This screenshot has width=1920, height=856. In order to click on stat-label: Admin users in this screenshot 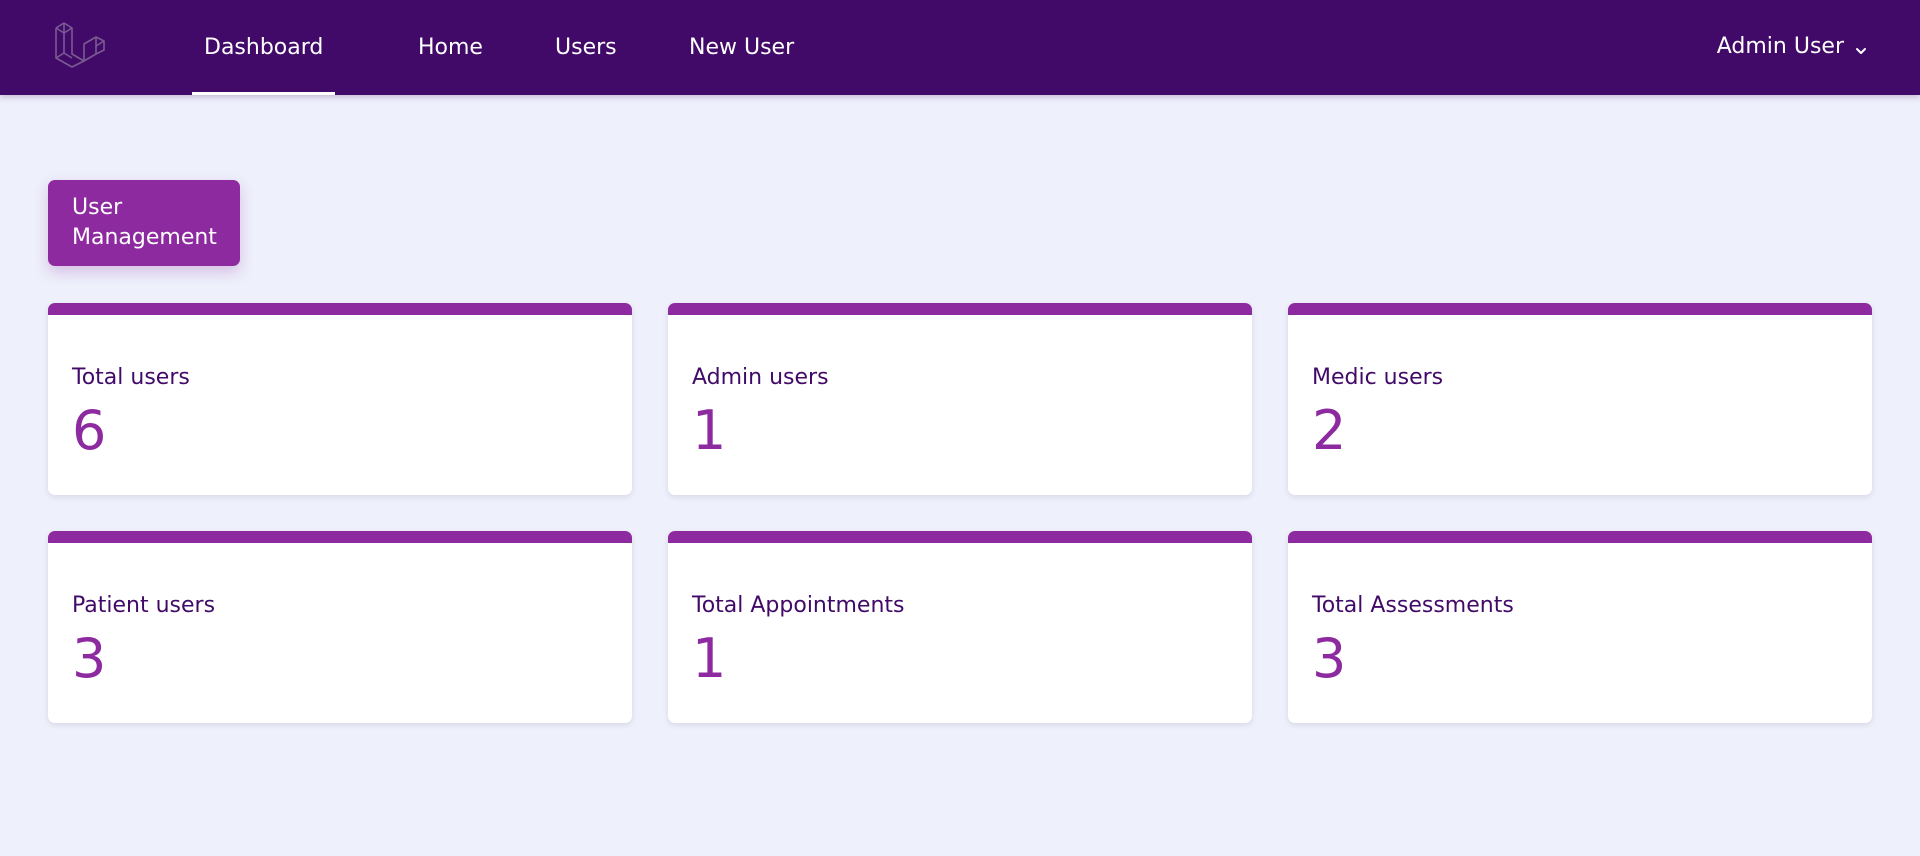, I will do `click(760, 377)`.